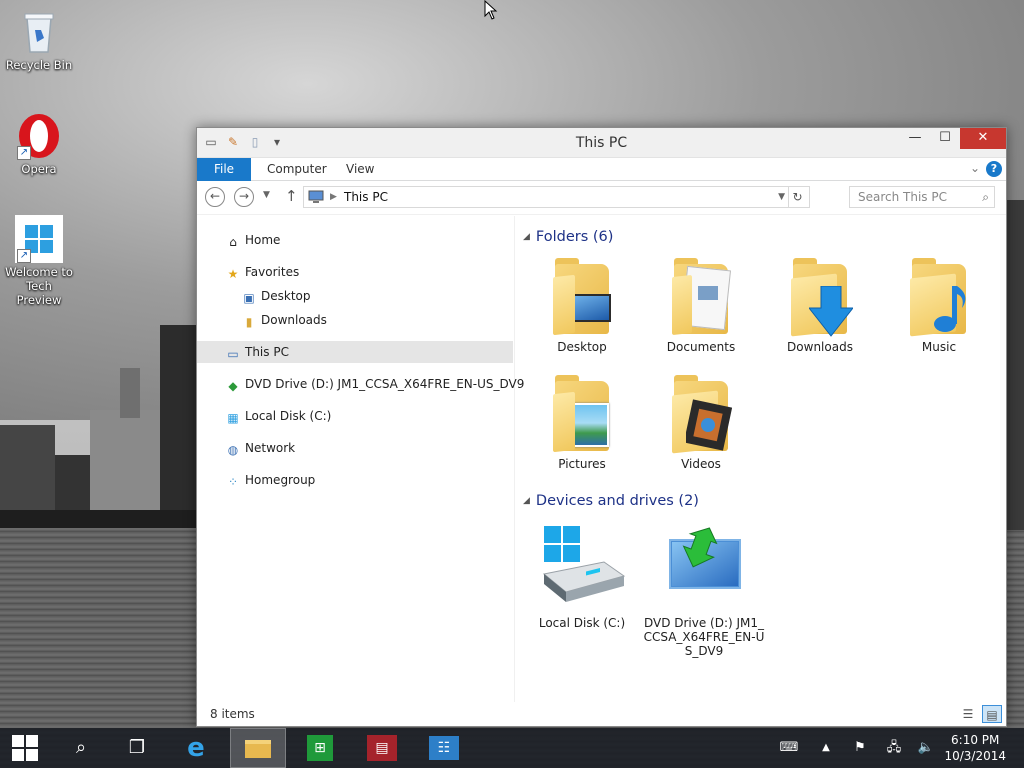  Describe the element at coordinates (81, 748) in the screenshot. I see `search-taskbar-icon: ⌕` at that location.